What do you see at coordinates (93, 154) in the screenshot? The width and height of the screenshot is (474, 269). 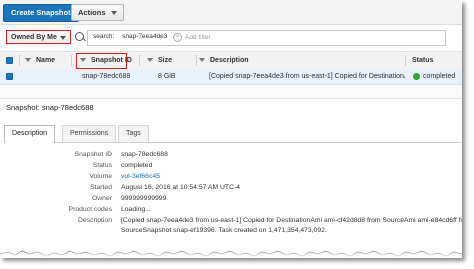 I see `field-label: Snapshot ID` at bounding box center [93, 154].